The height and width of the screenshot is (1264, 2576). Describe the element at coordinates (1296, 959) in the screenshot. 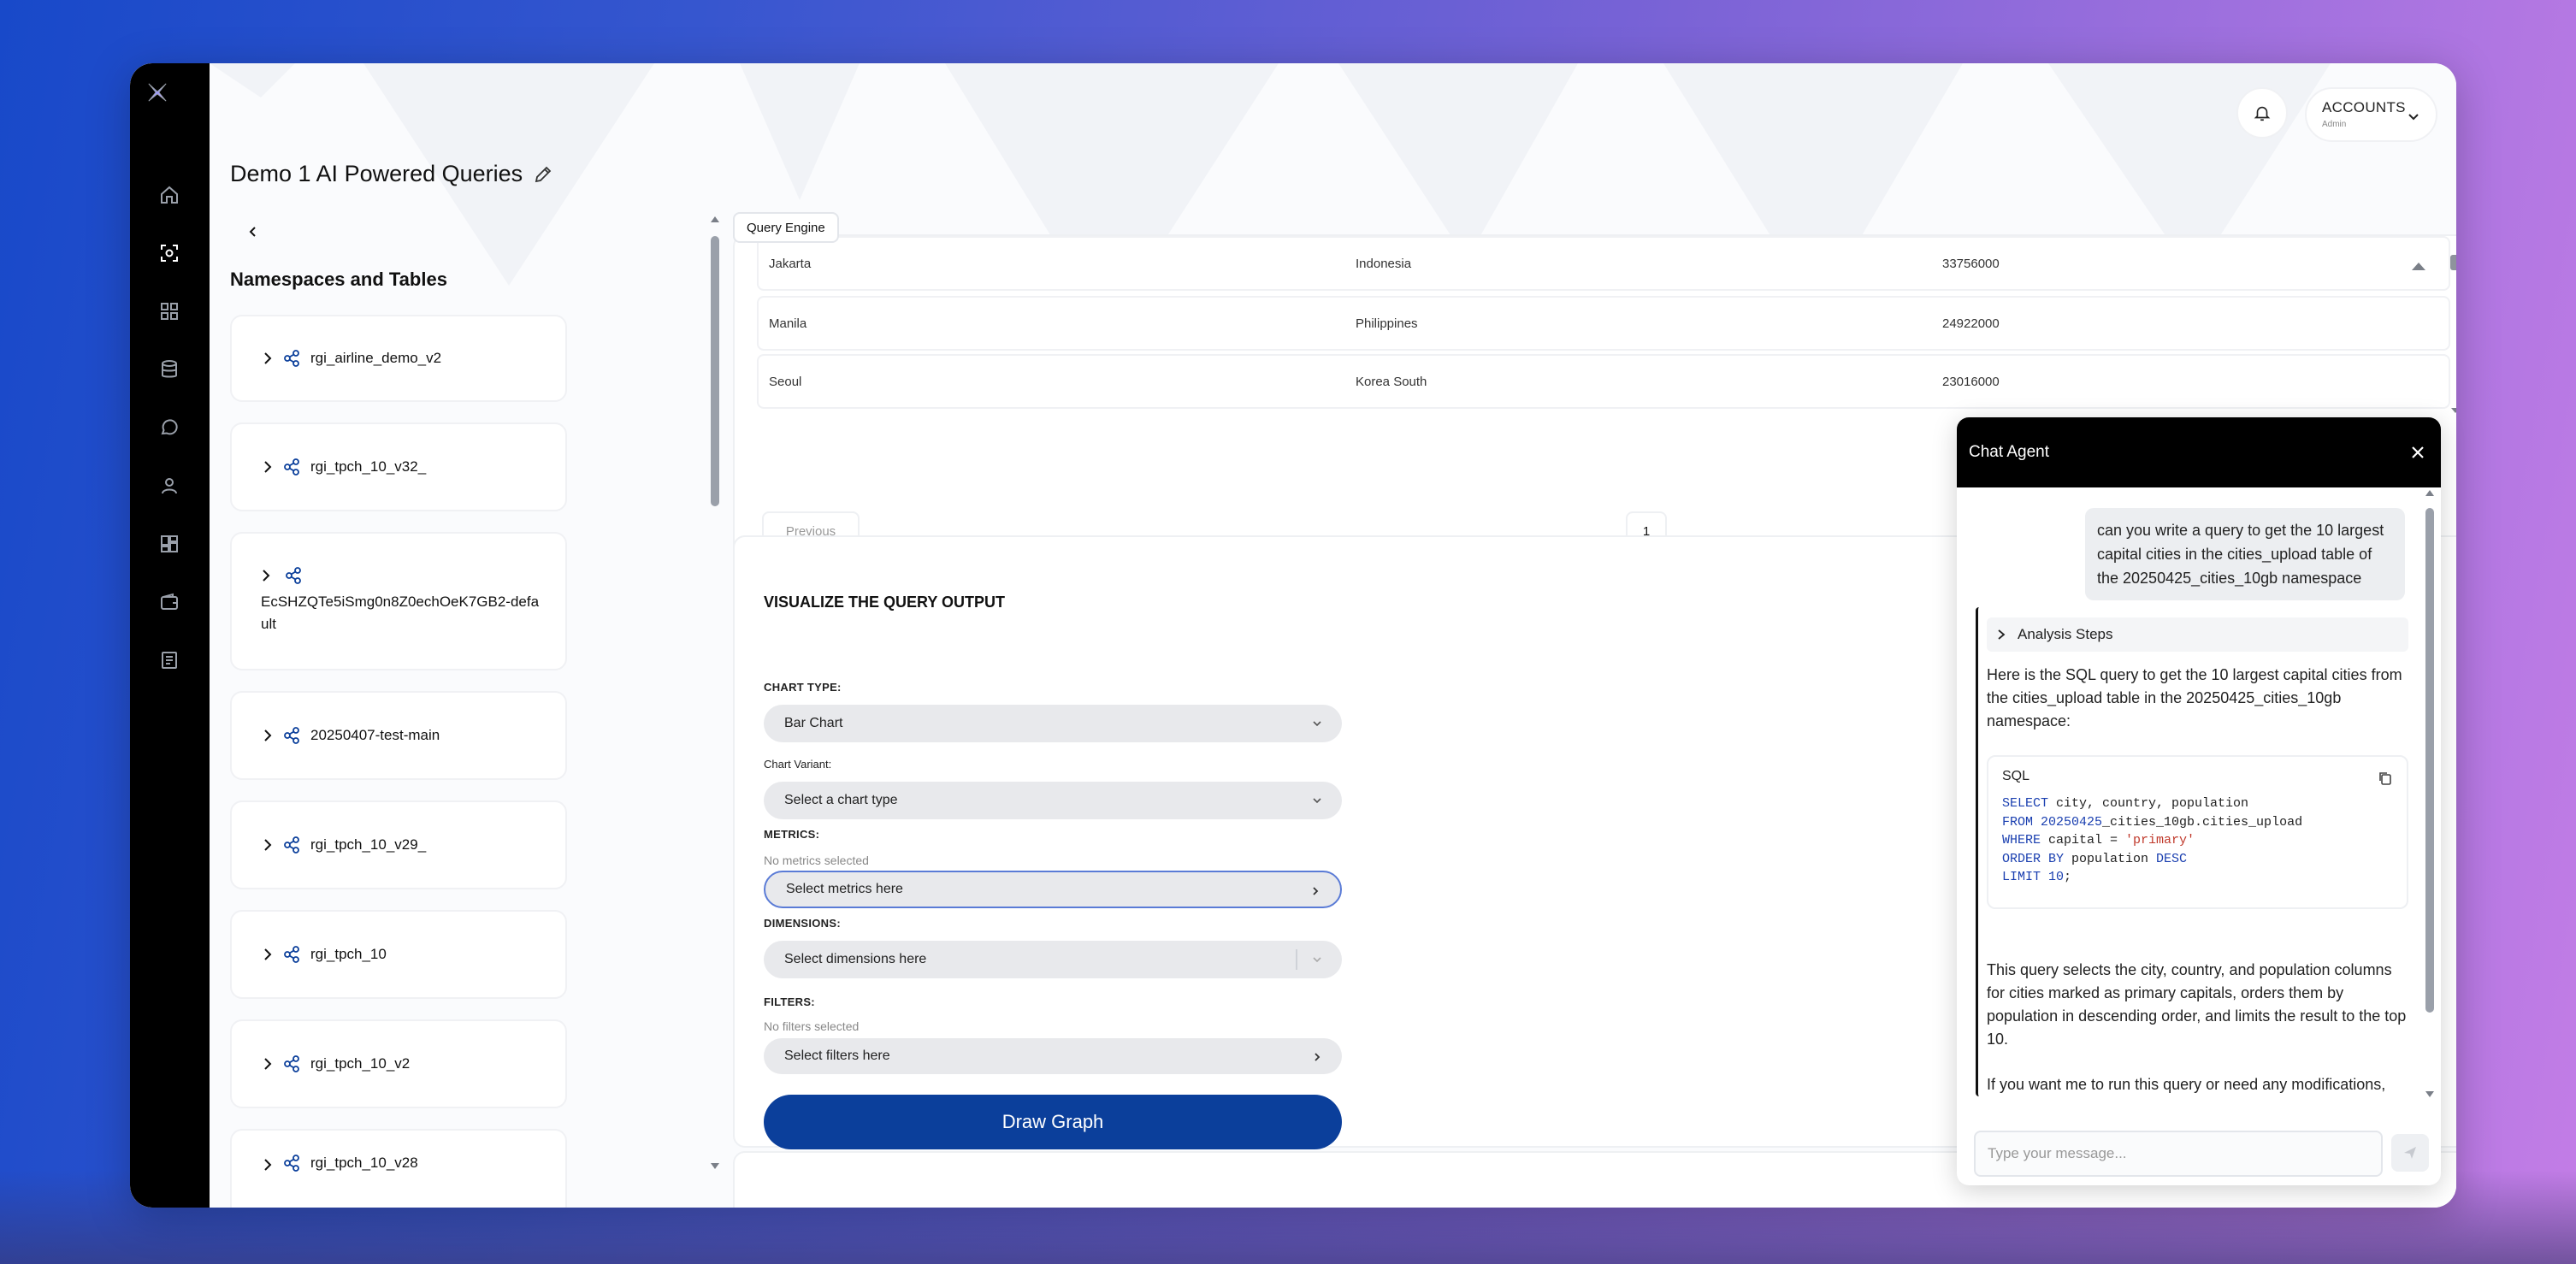

I see `select-divider` at that location.